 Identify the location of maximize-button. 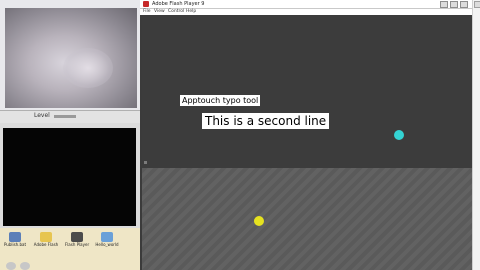
(454, 4).